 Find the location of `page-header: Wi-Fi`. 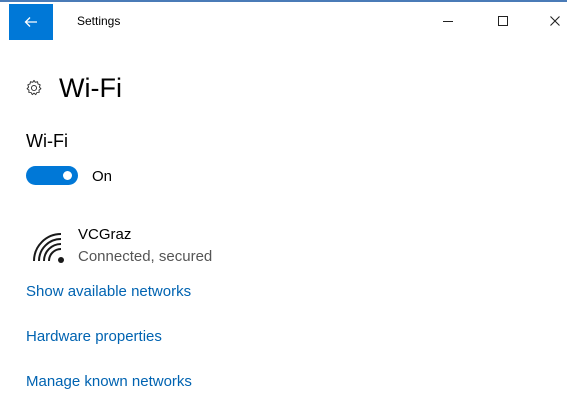

page-header: Wi-Fi is located at coordinates (73, 88).